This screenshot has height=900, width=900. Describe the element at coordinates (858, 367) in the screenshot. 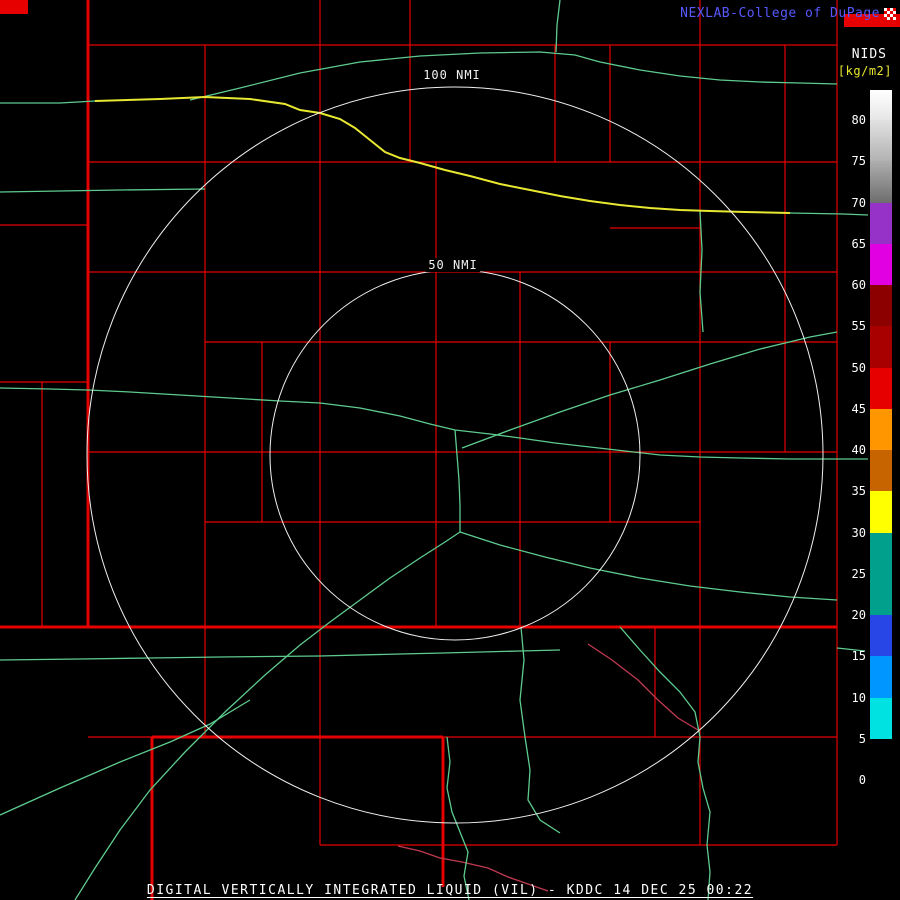

I see `colorbar-tick-50: 50` at that location.